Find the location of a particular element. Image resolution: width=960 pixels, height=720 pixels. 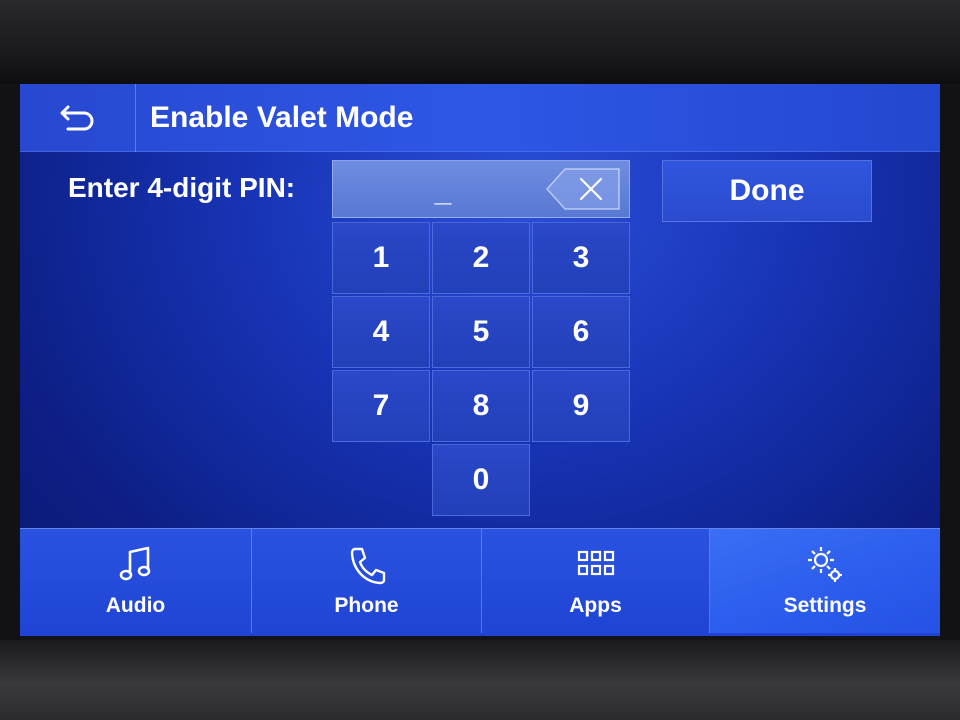

numeric-keypad: 1 2 3 4 5 6 7 8 9 0 is located at coordinates (482, 372).